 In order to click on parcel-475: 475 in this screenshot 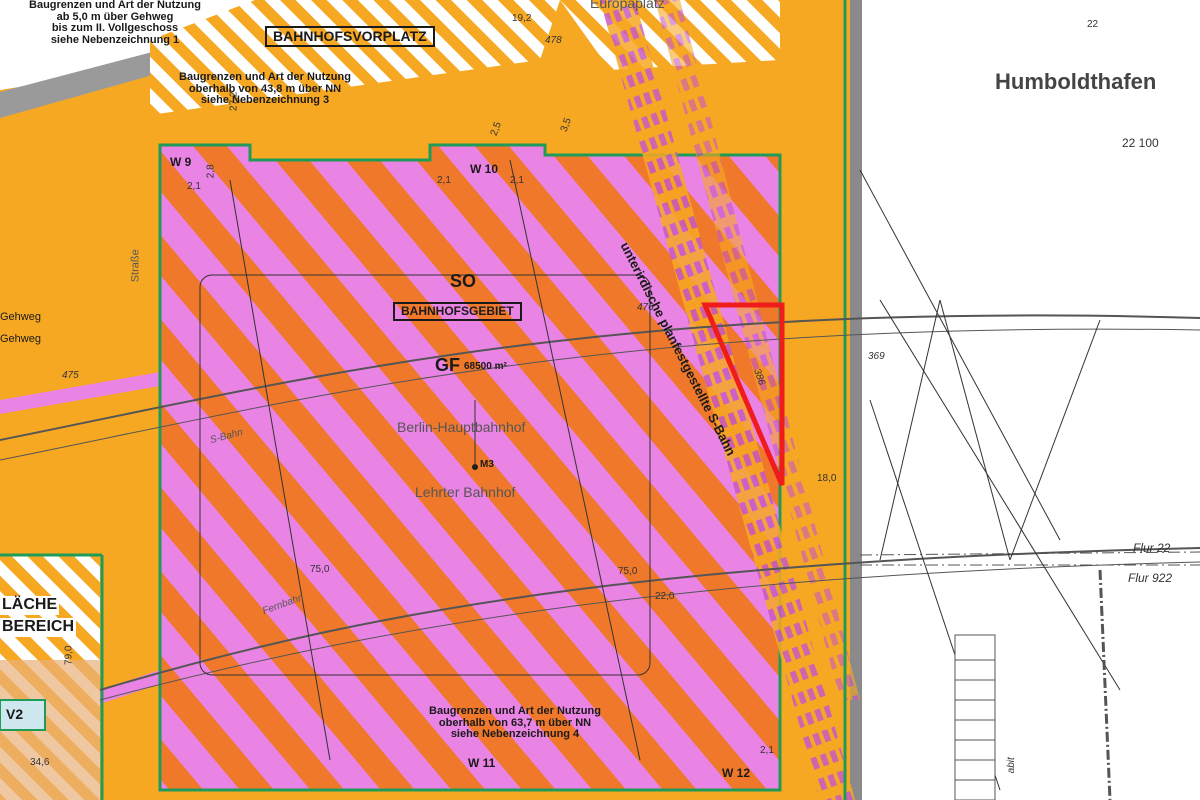, I will do `click(70, 375)`.